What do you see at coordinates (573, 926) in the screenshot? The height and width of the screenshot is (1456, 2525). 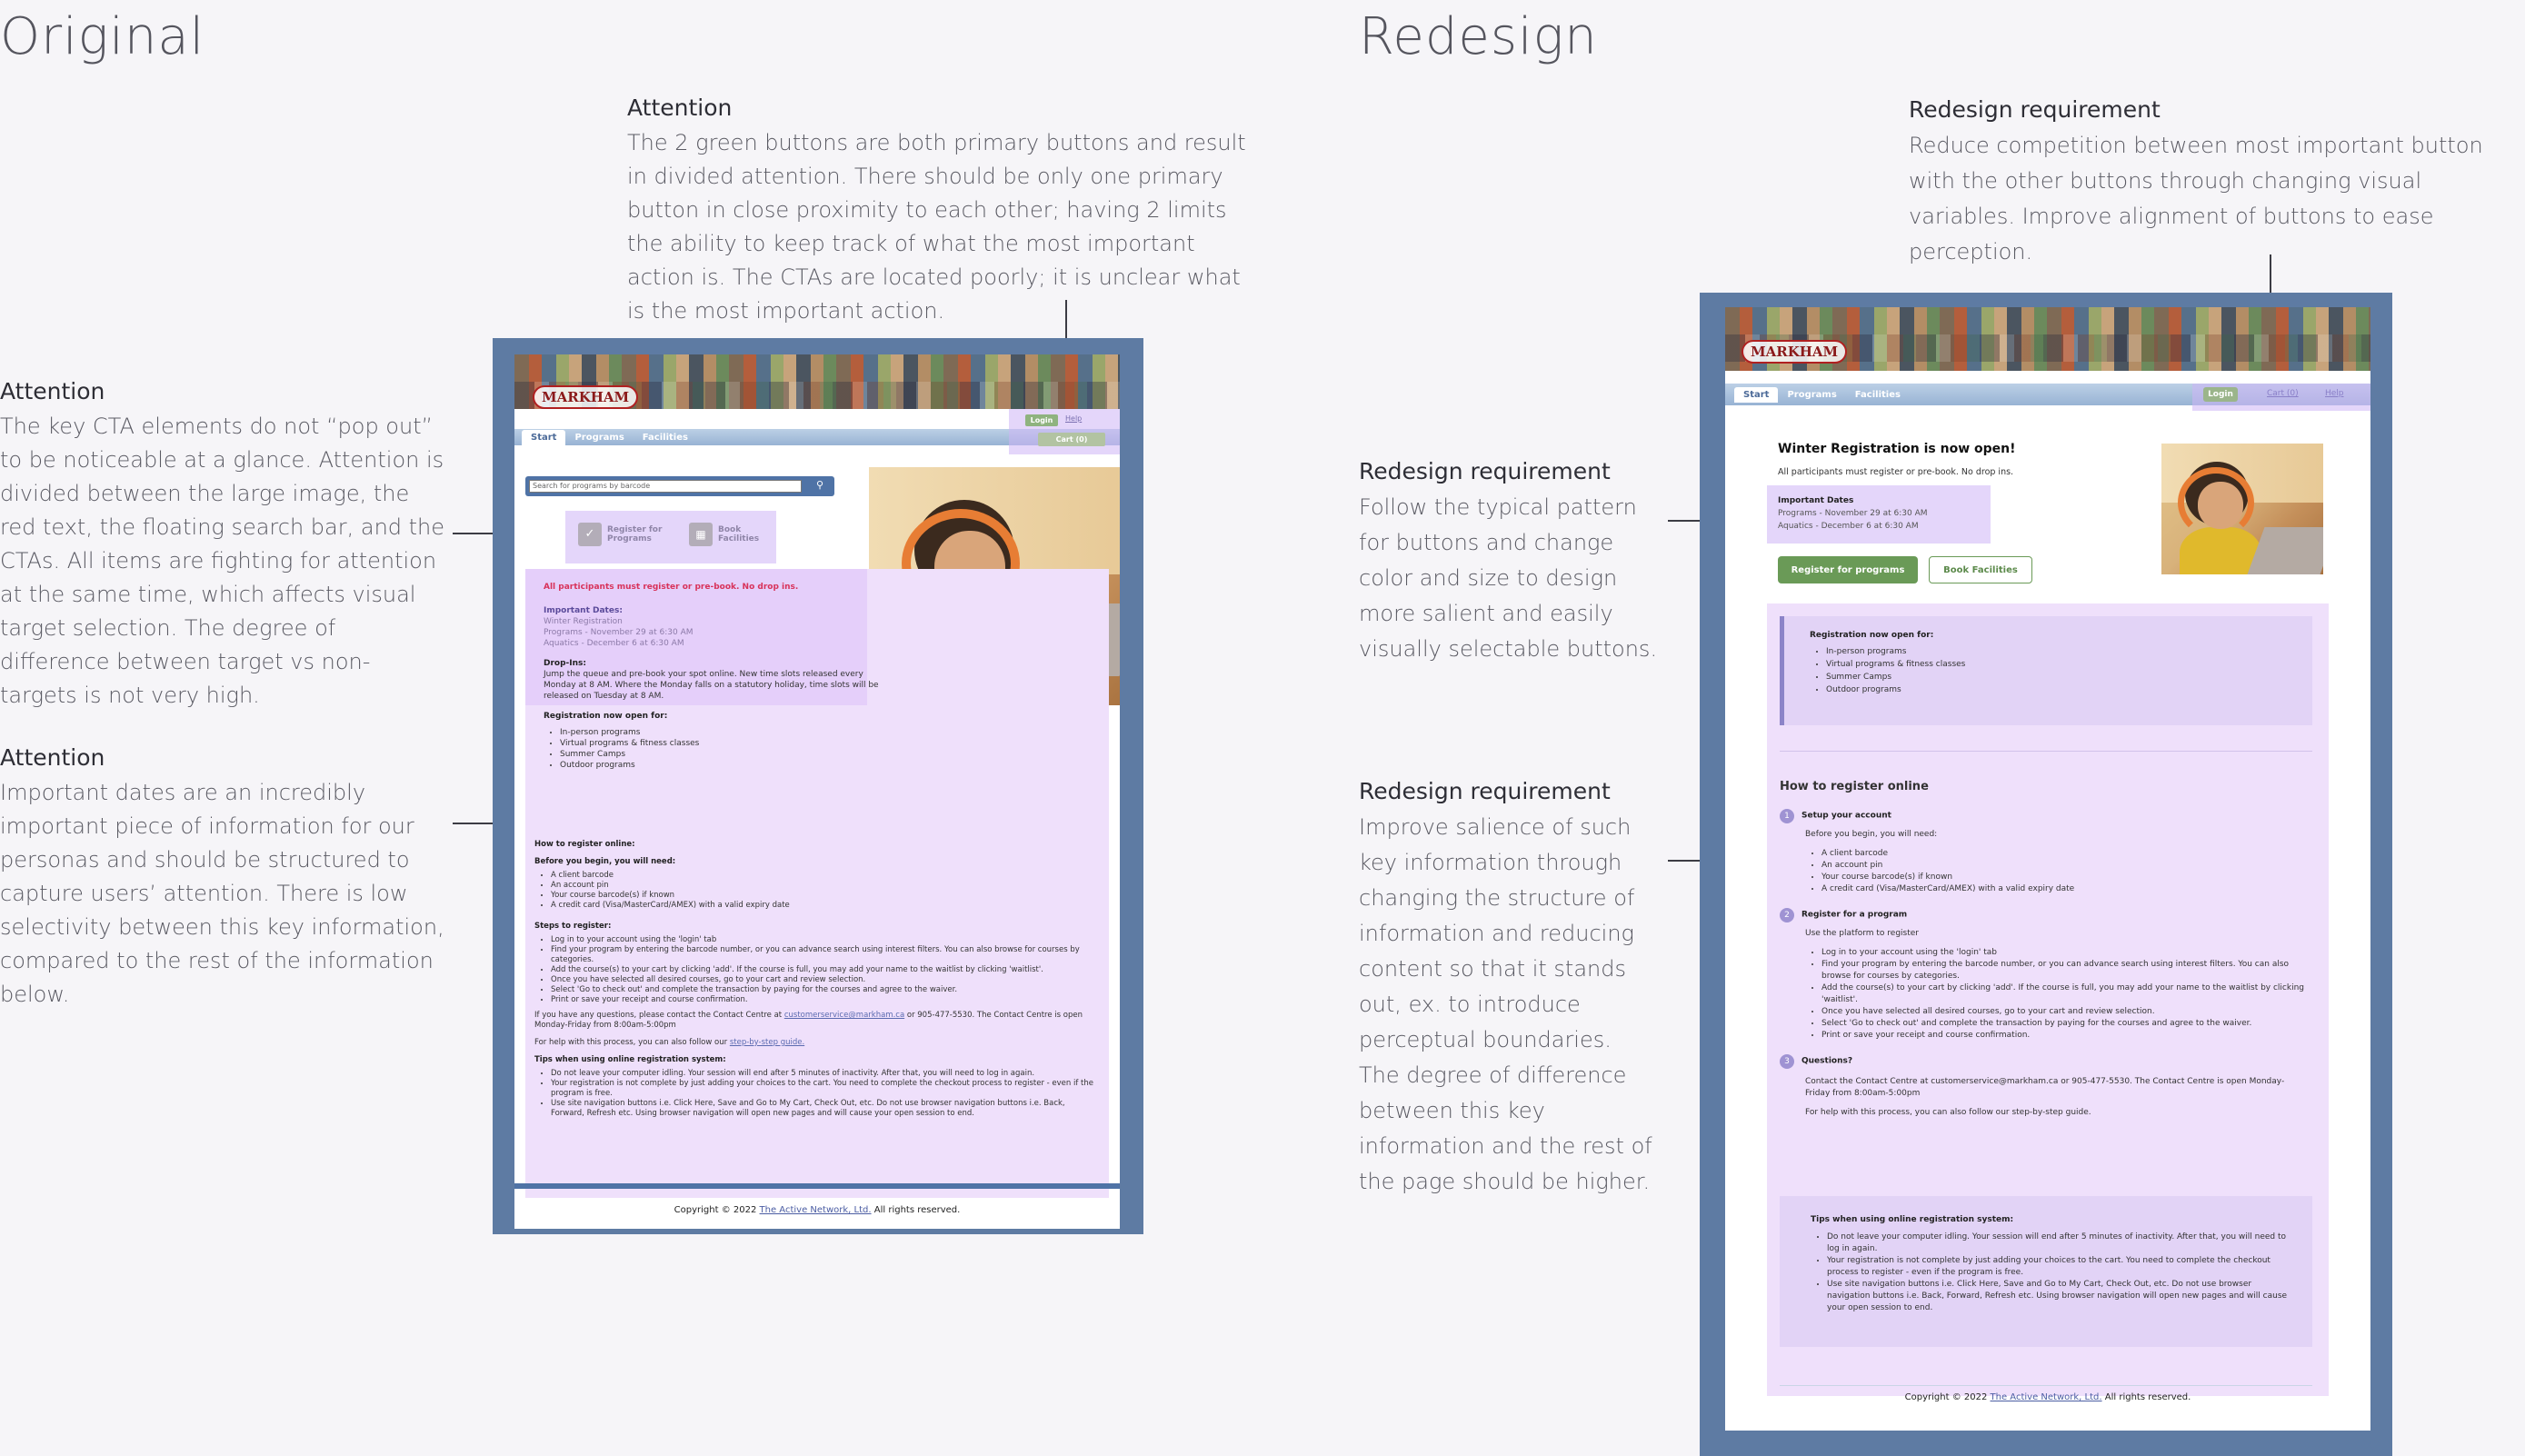 I see `steps-title: Steps to register:` at bounding box center [573, 926].